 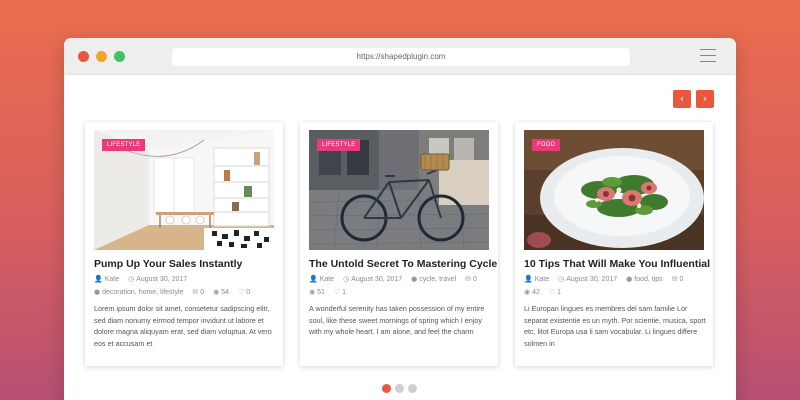 I want to click on close-window-icon, so click(x=83, y=56).